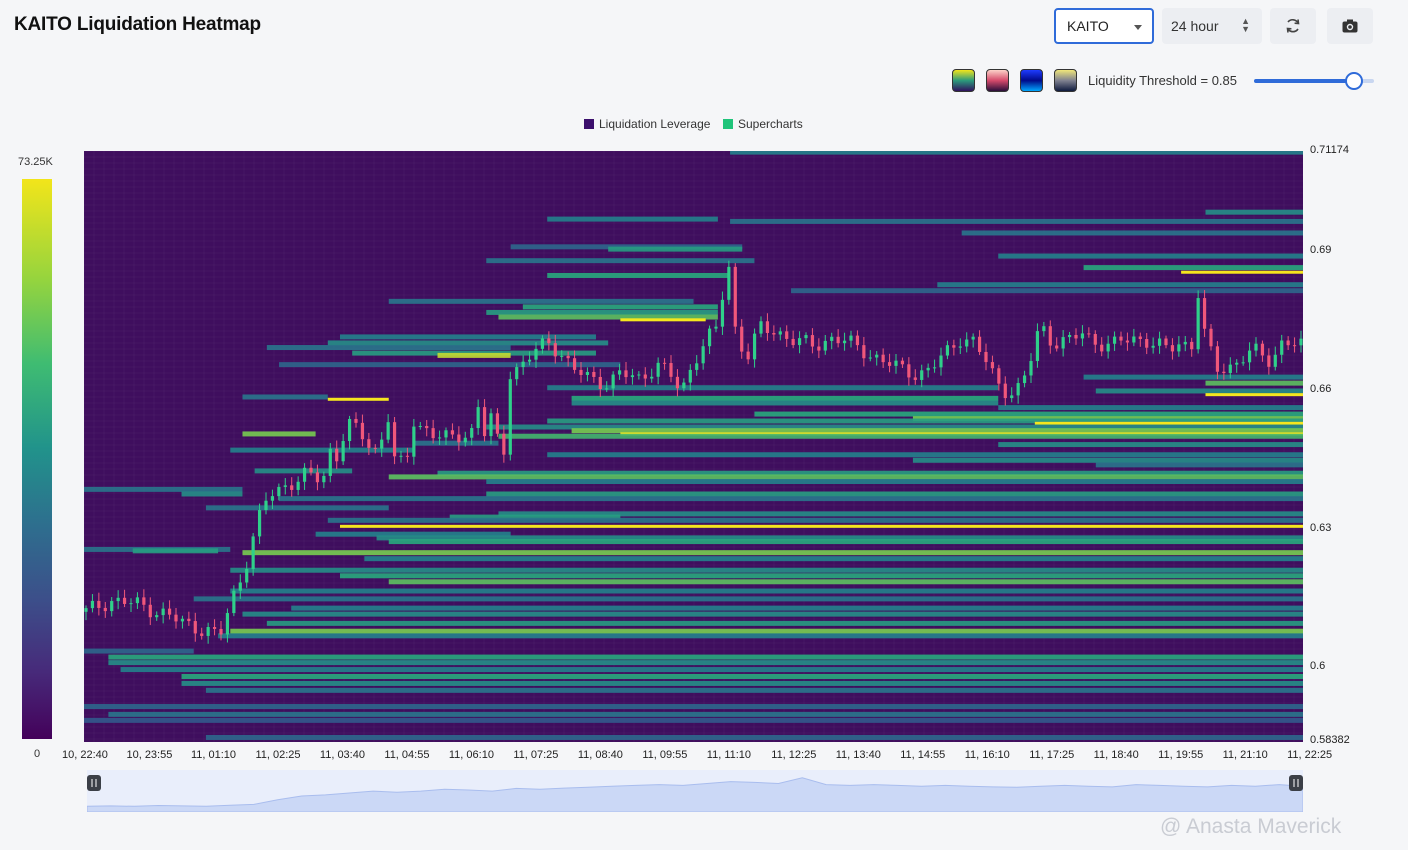  Describe the element at coordinates (1031, 80) in the screenshot. I see `palette-blue-button` at that location.